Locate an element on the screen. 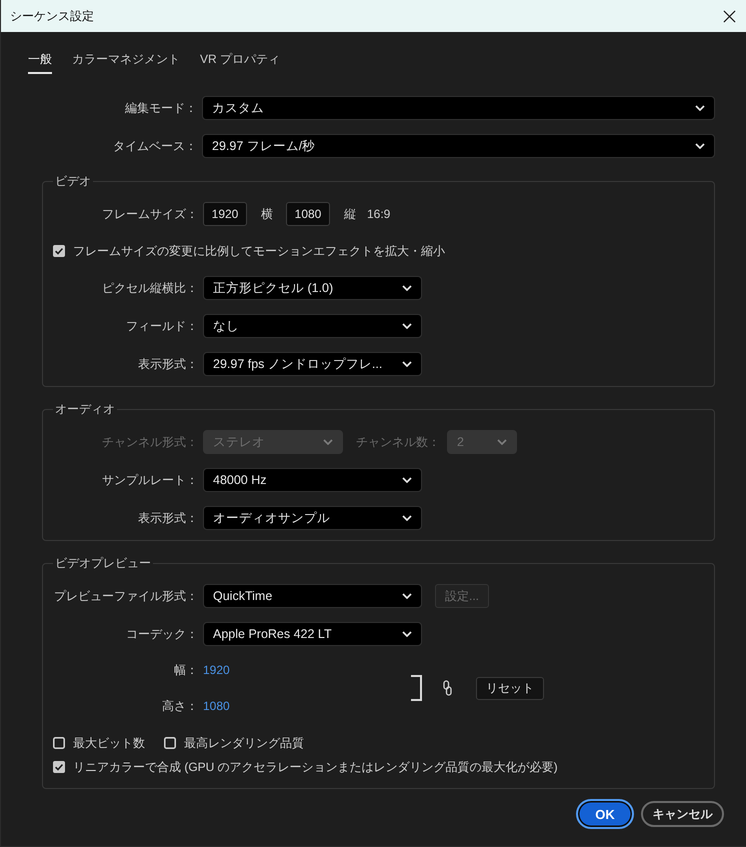 This screenshot has width=746, height=847. chain-link-icon is located at coordinates (447, 688).